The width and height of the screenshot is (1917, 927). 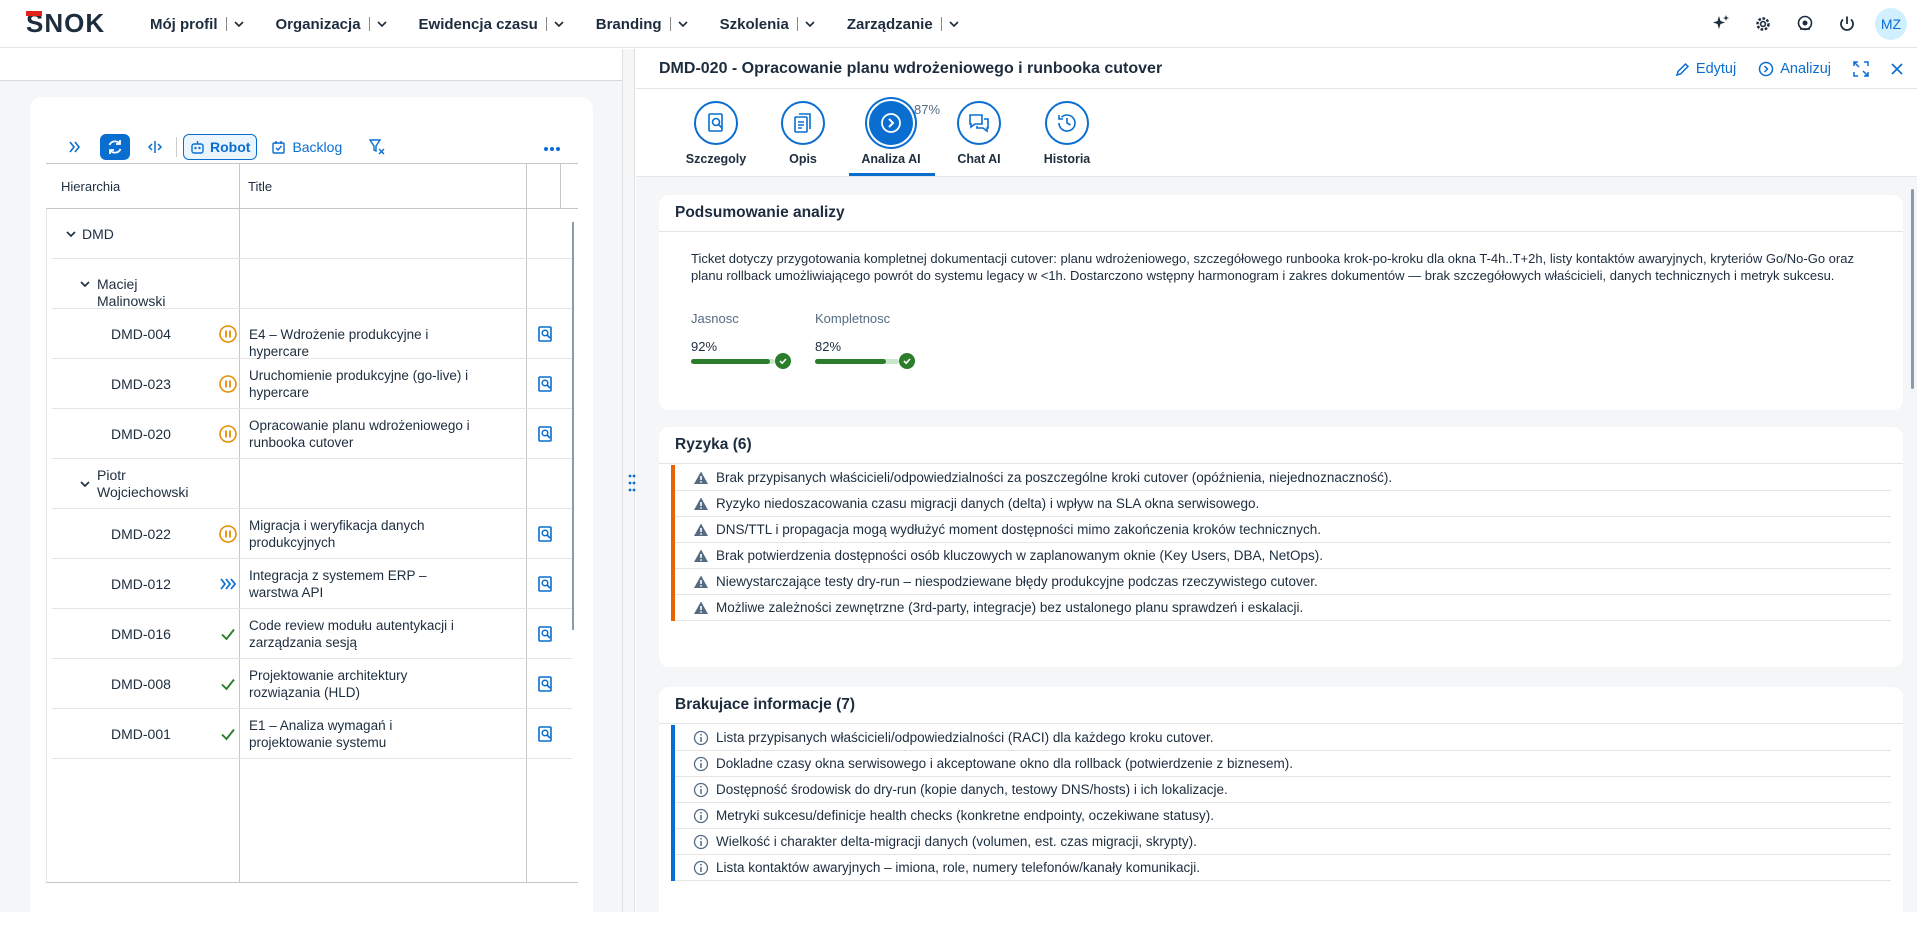 I want to click on edit-button: Edytuj, so click(x=1705, y=69).